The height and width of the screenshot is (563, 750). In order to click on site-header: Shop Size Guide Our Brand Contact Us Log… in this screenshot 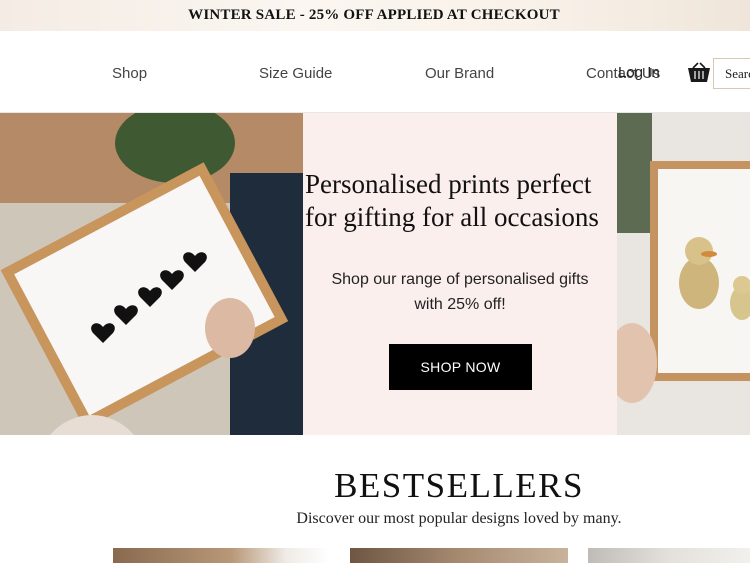, I will do `click(375, 72)`.